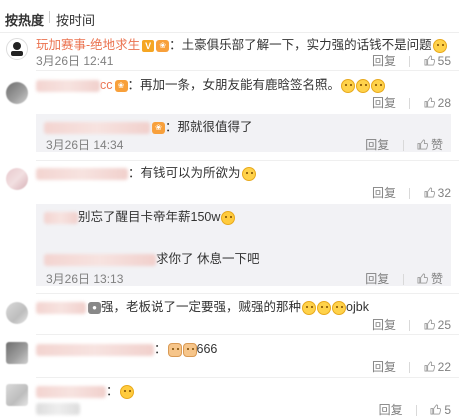 The width and height of the screenshot is (459, 418). I want to click on username-link: cc, so click(106, 85).